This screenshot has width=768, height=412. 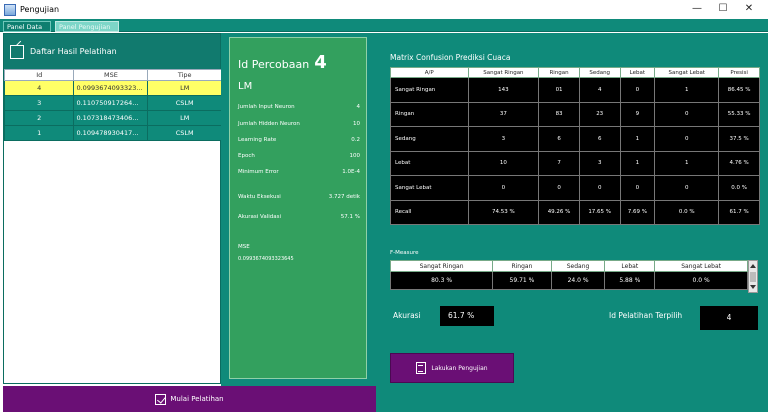 What do you see at coordinates (559, 139) in the screenshot?
I see `matrix-cell: 6` at bounding box center [559, 139].